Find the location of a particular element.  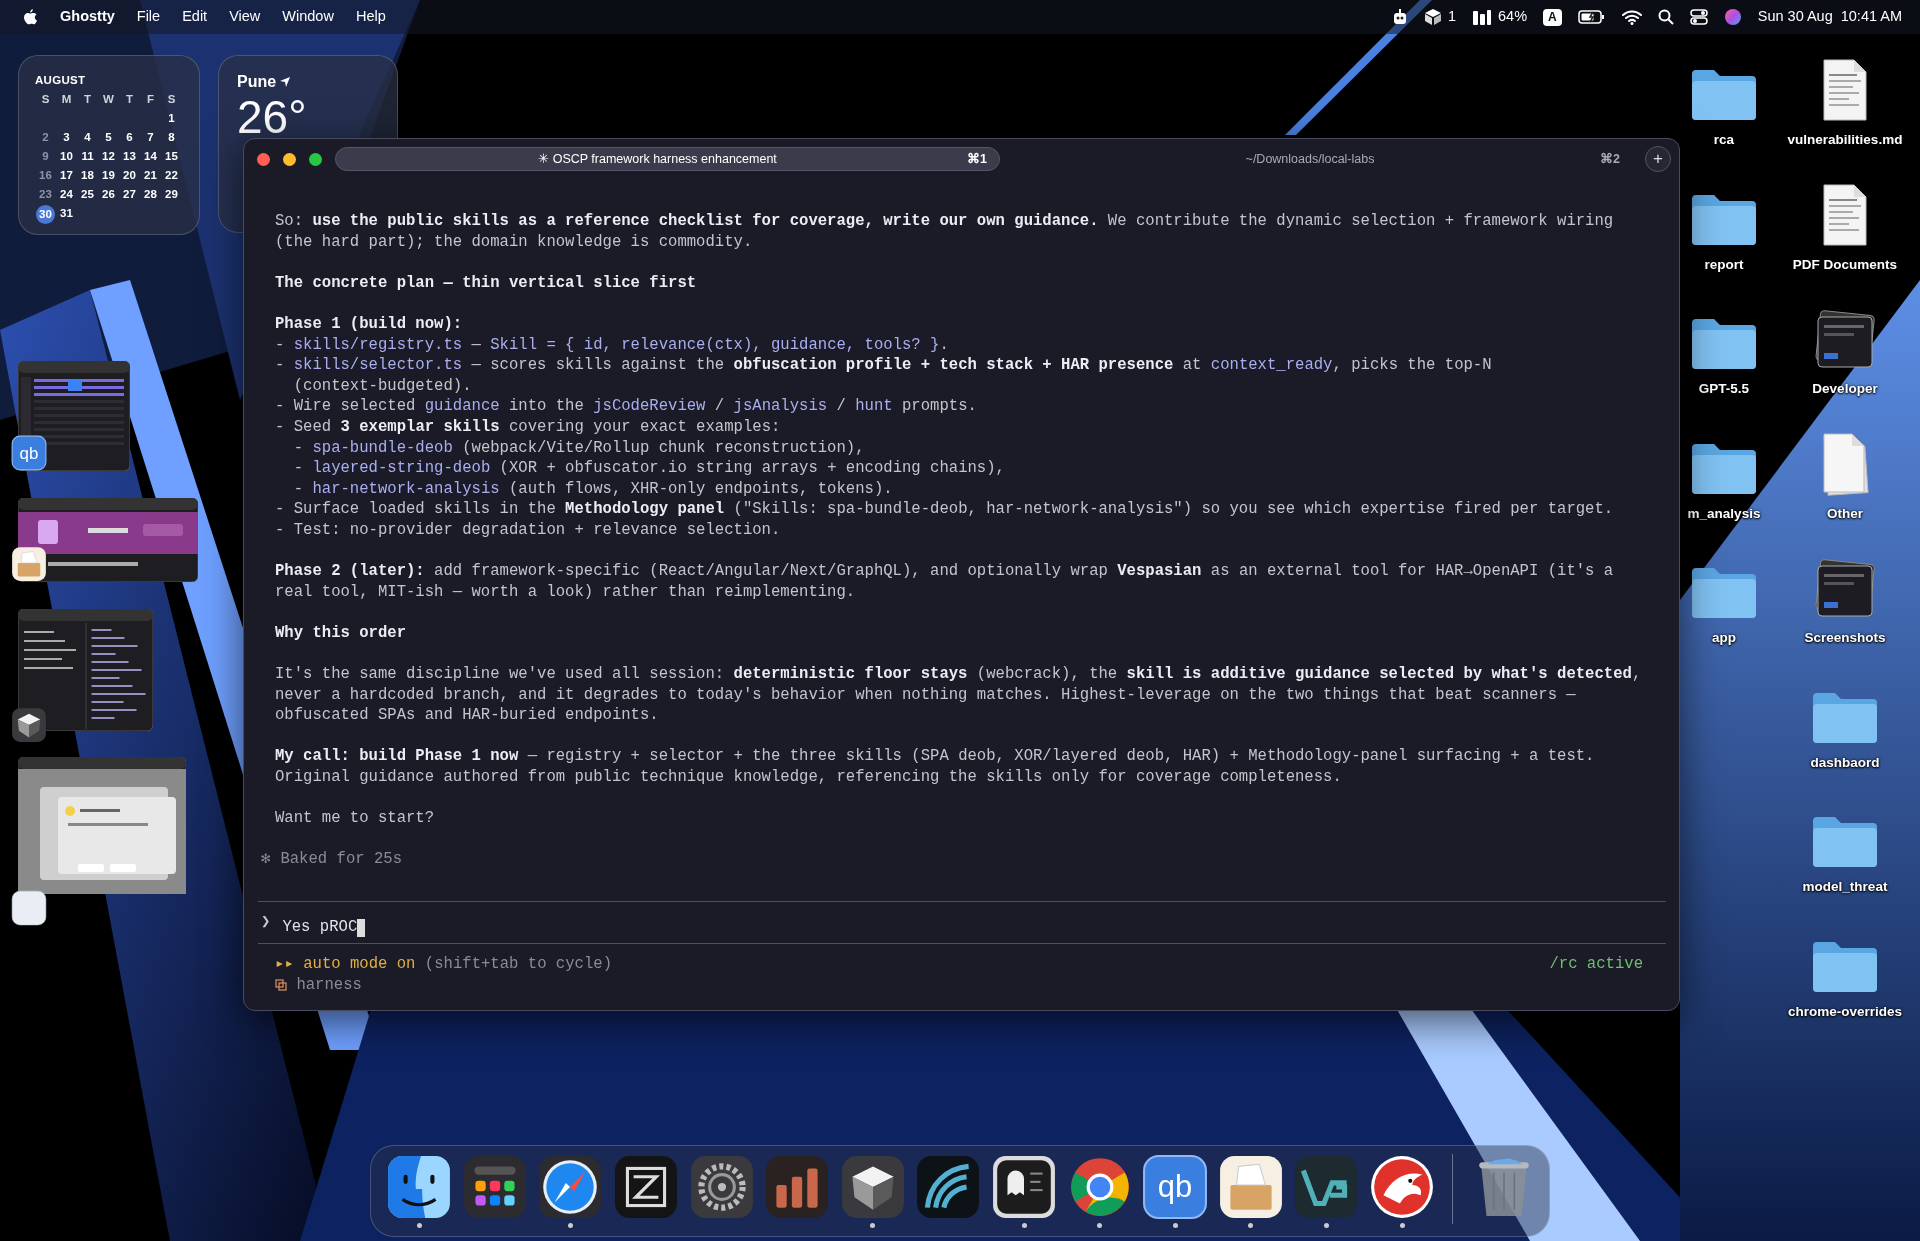

zoom-button is located at coordinates (315, 159).